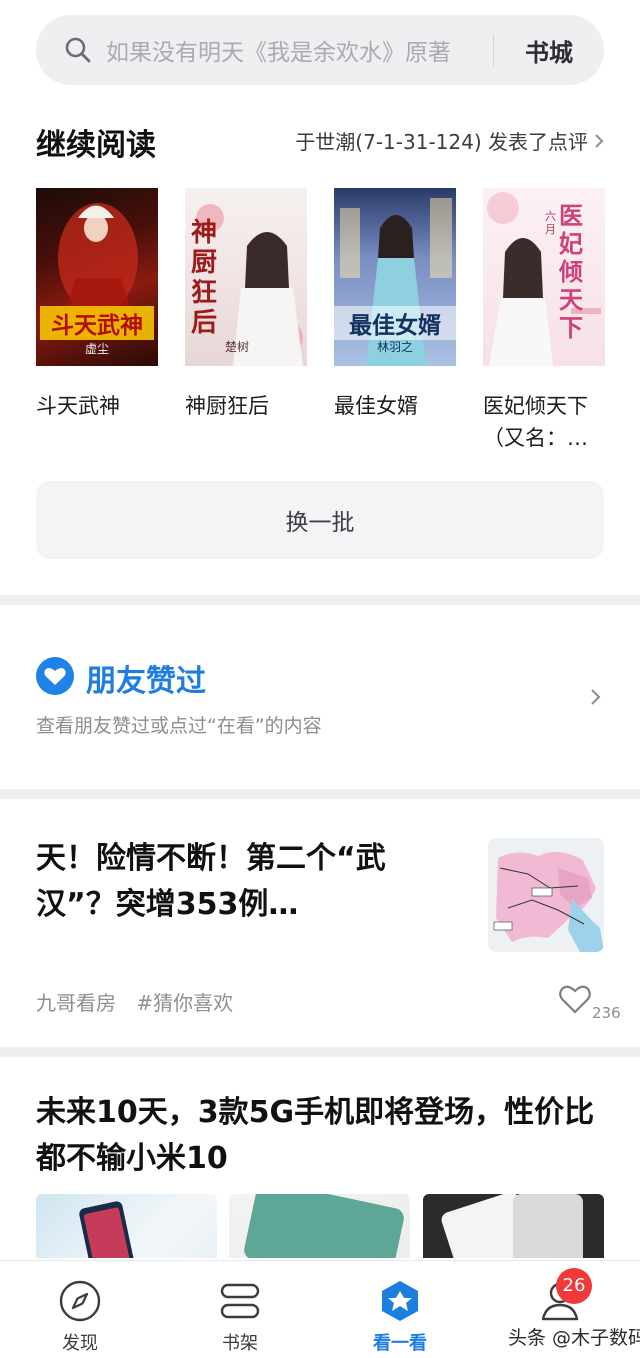  What do you see at coordinates (395, 277) in the screenshot?
I see `book-cover: 最佳女婿 林羽之` at bounding box center [395, 277].